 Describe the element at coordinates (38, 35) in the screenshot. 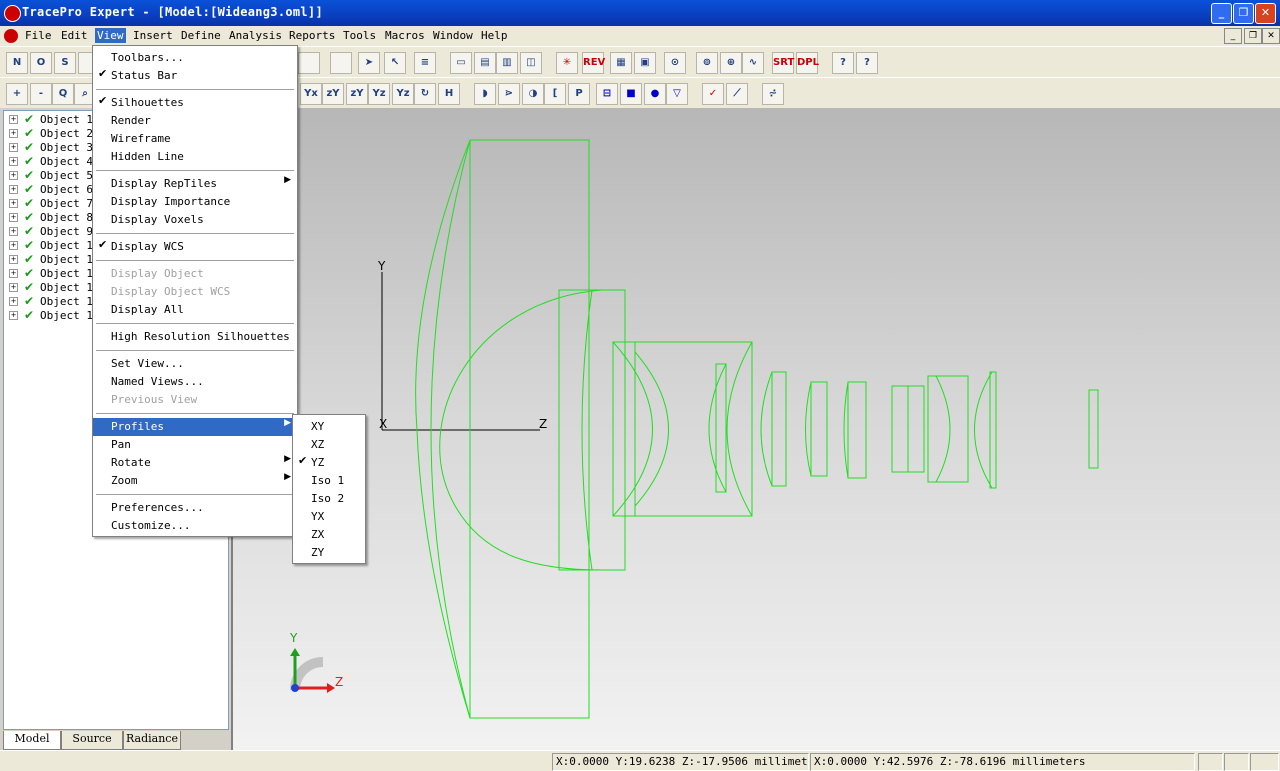

I see `menu-file: File` at that location.